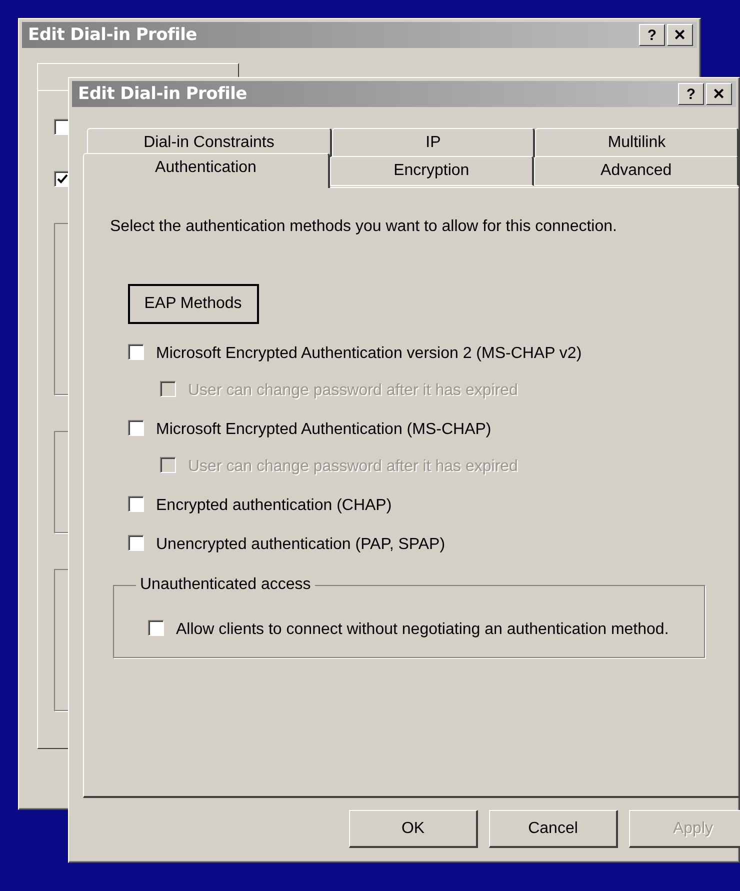 The width and height of the screenshot is (740, 891). I want to click on checkbox-label: Microsoft Encrypted Authentication (MS-CHAP), so click(324, 429).